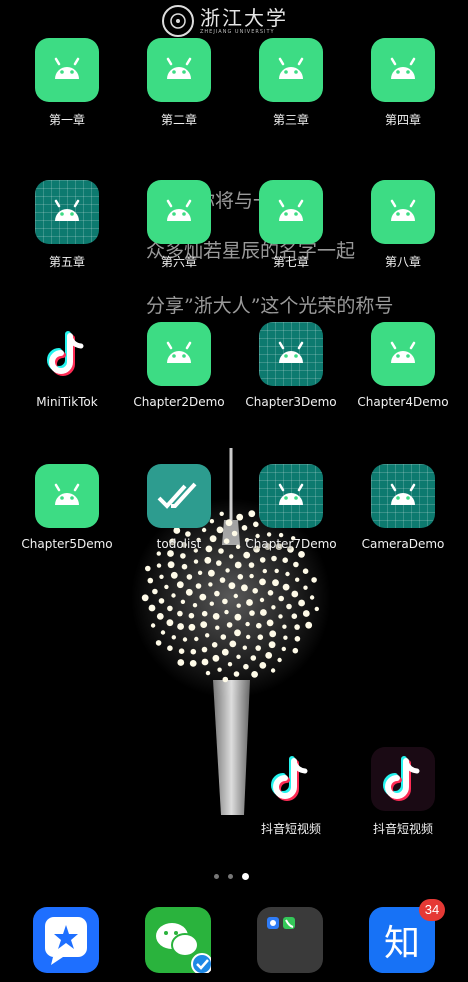  What do you see at coordinates (66, 940) in the screenshot?
I see `dingtalk-icon` at bounding box center [66, 940].